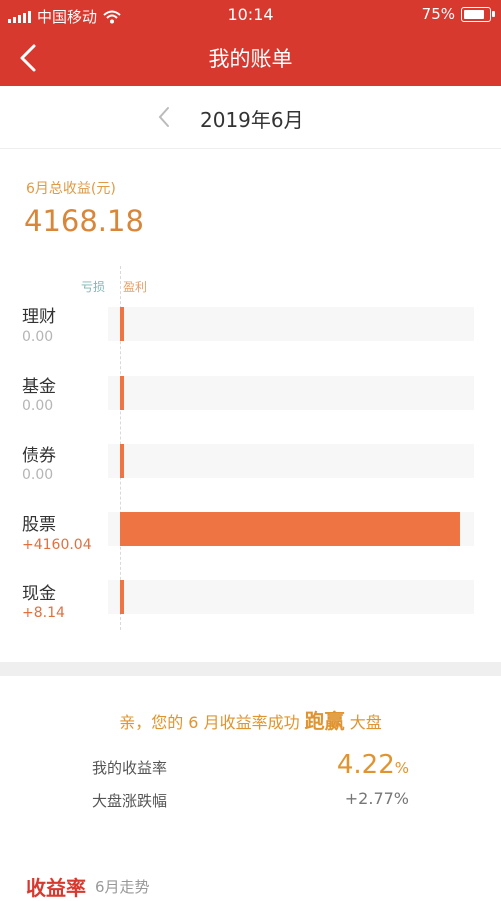 Image resolution: width=501 pixels, height=901 pixels. Describe the element at coordinates (372, 765) in the screenshot. I see `my-return-value: 4.22%` at that location.